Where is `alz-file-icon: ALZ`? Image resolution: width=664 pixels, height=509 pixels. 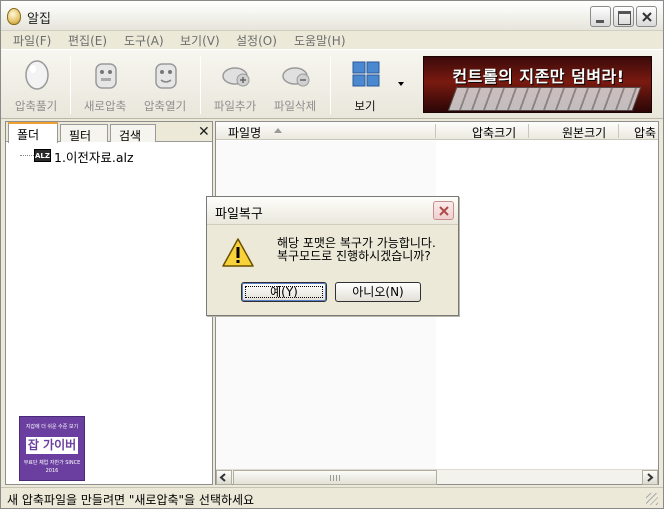
alz-file-icon: ALZ is located at coordinates (42, 155).